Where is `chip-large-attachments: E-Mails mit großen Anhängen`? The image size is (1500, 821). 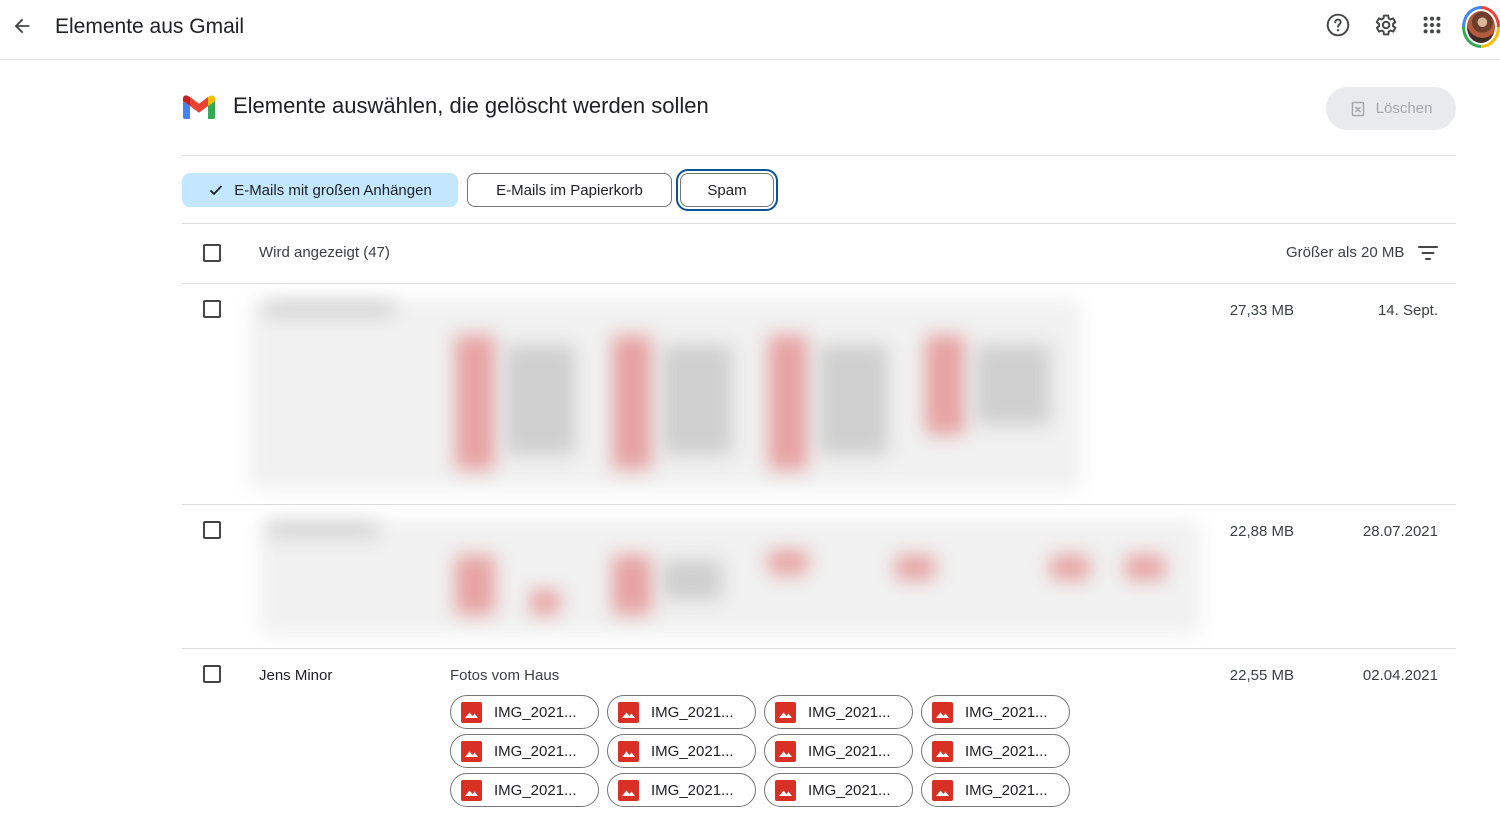
chip-large-attachments: E-Mails mit großen Anhängen is located at coordinates (320, 190).